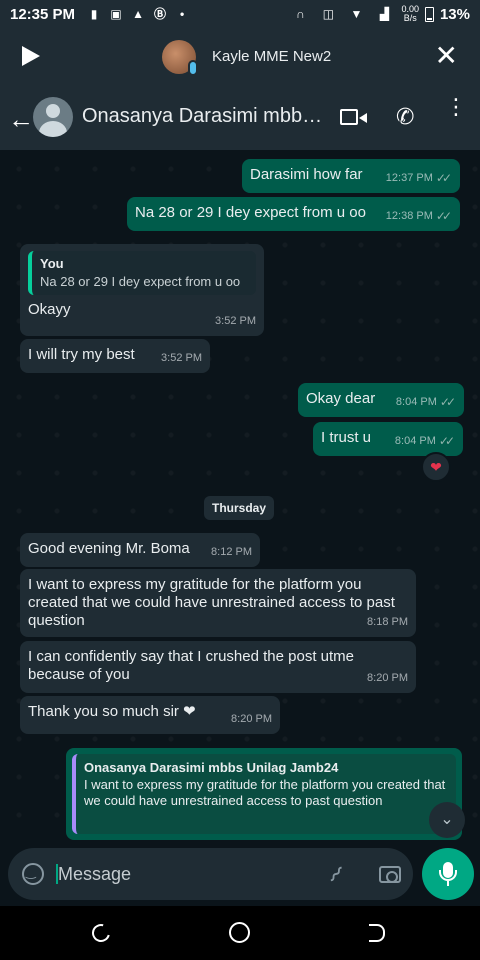 The height and width of the screenshot is (960, 480). What do you see at coordinates (193, 68) in the screenshot?
I see `mic-icon` at bounding box center [193, 68].